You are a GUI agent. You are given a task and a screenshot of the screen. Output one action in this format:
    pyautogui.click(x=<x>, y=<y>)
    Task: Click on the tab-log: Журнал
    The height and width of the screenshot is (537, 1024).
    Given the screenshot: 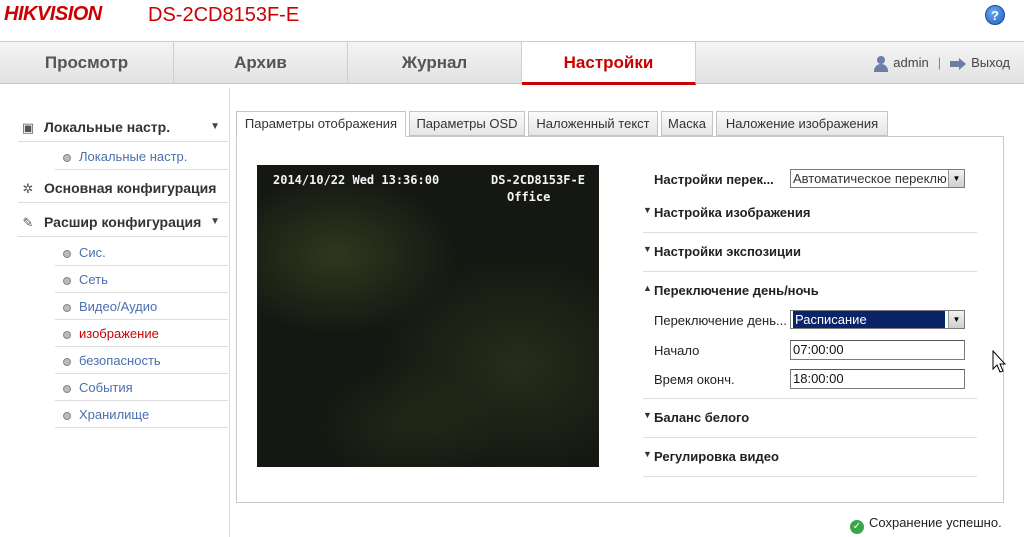 What is the action you would take?
    pyautogui.click(x=435, y=63)
    